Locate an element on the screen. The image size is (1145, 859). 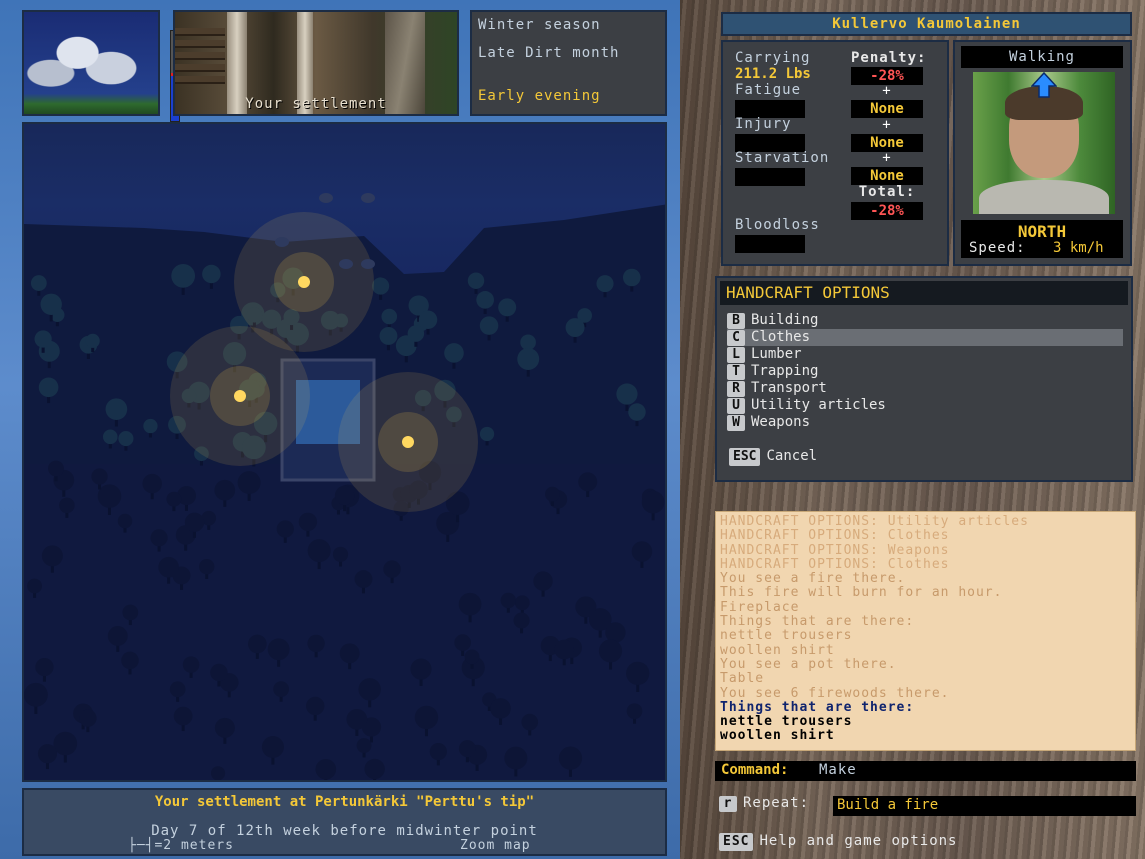
plus-sign: + is located at coordinates (887, 91).